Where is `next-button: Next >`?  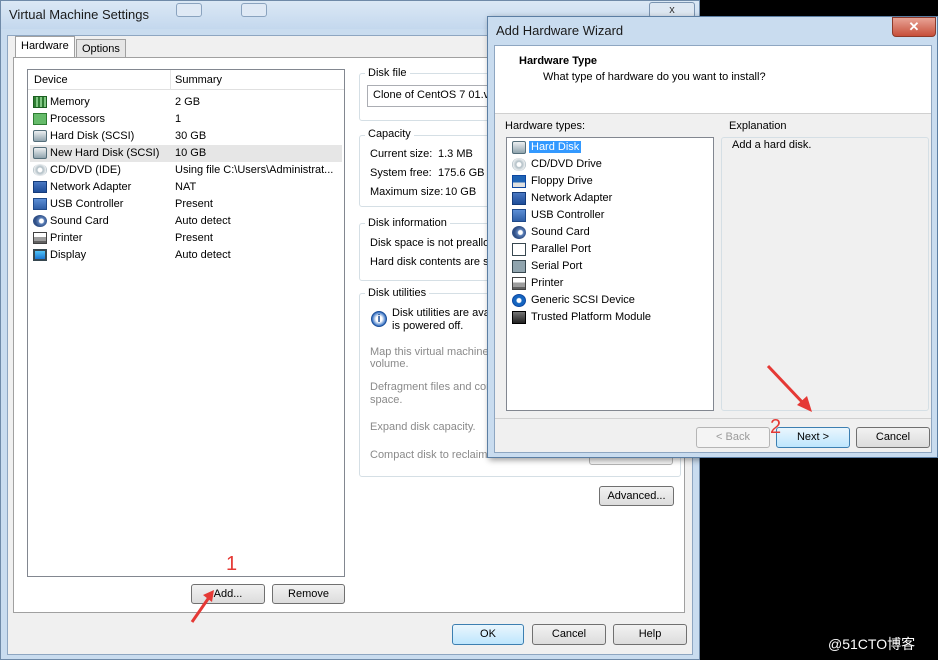
next-button: Next > is located at coordinates (813, 437).